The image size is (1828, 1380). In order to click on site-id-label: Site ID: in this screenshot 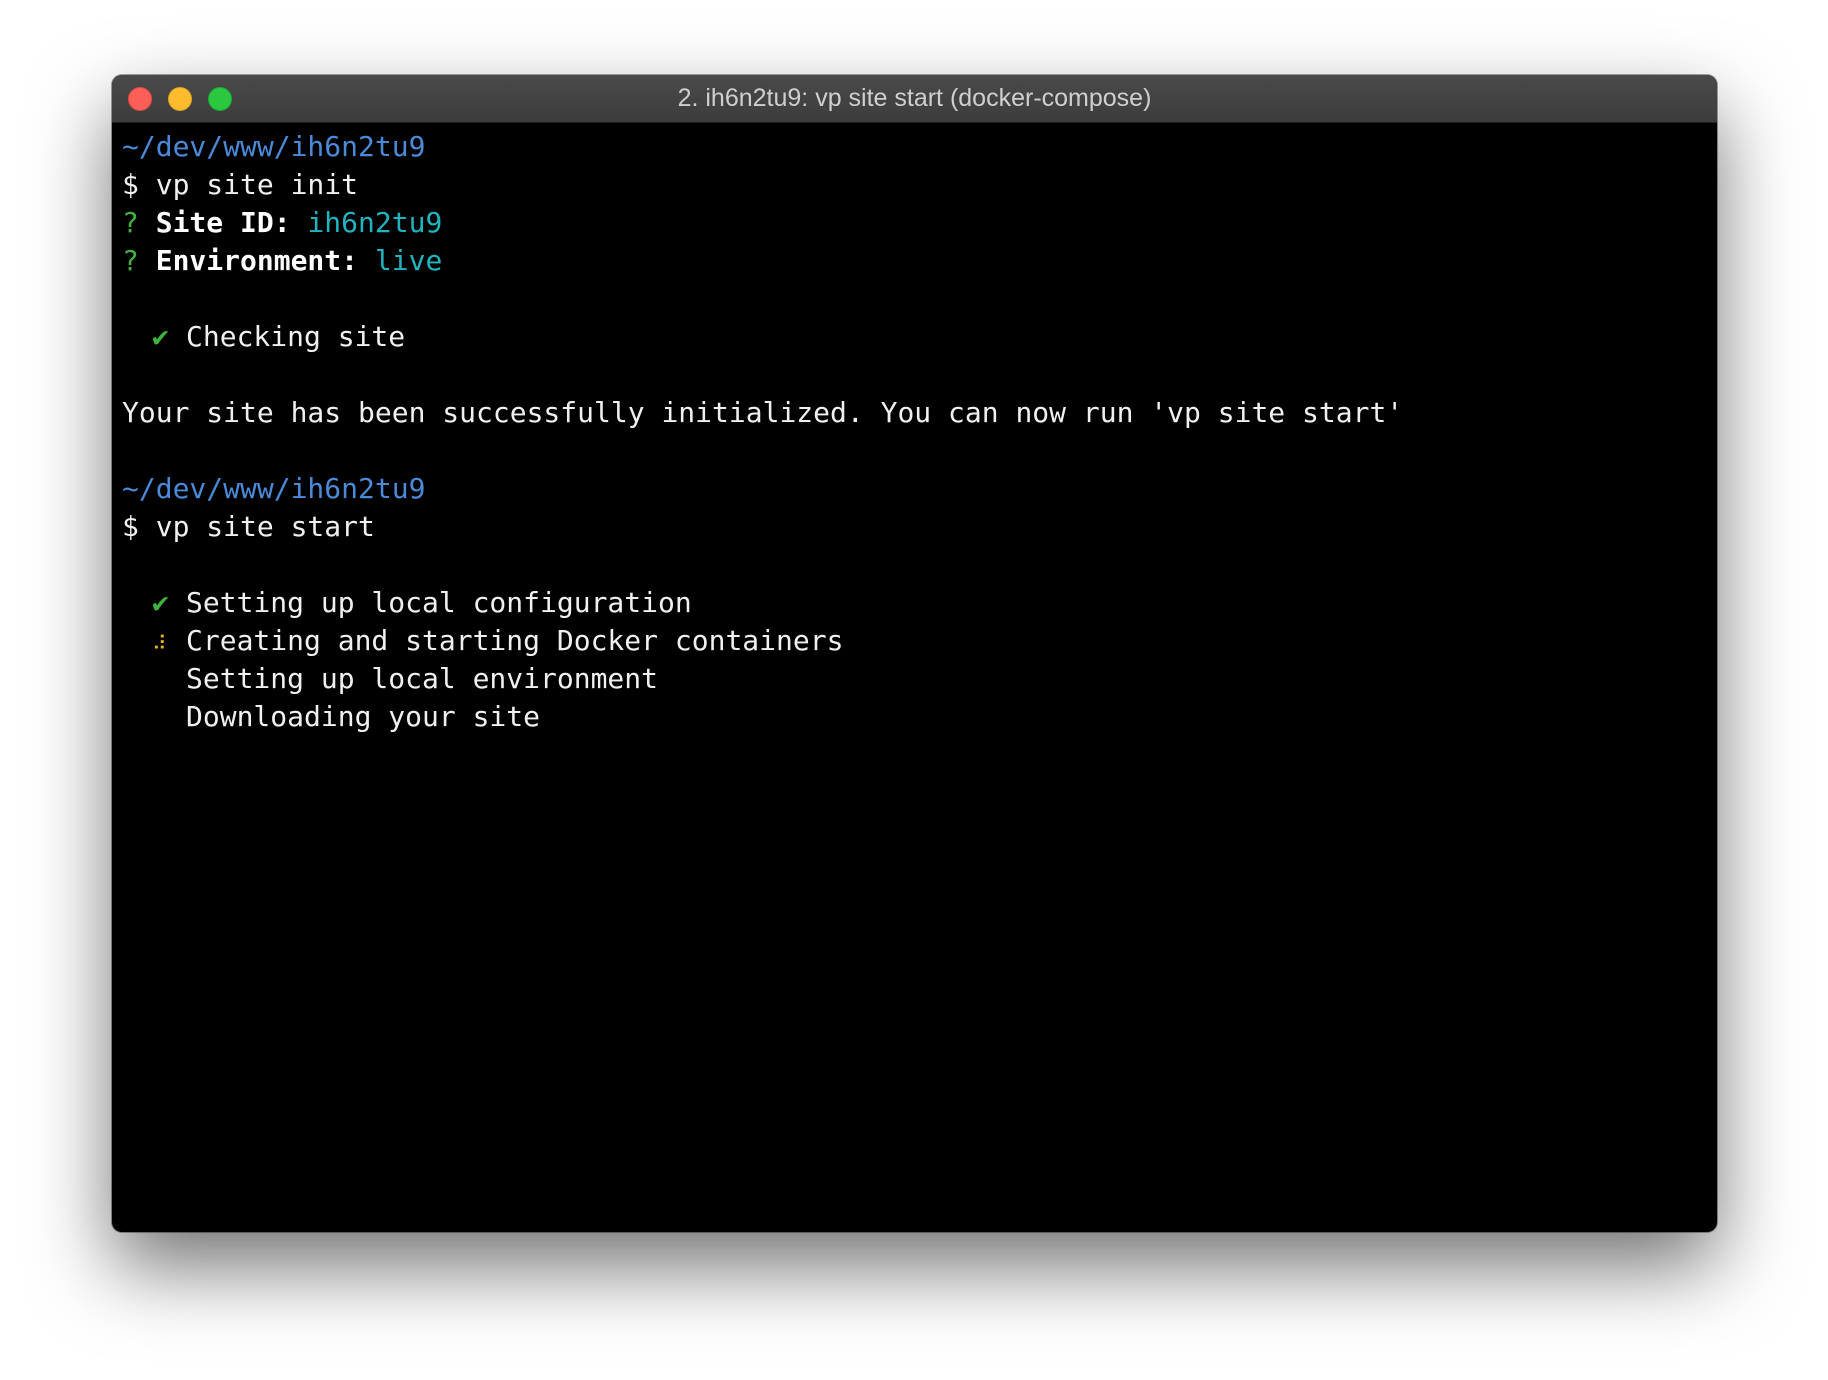, I will do `click(223, 222)`.